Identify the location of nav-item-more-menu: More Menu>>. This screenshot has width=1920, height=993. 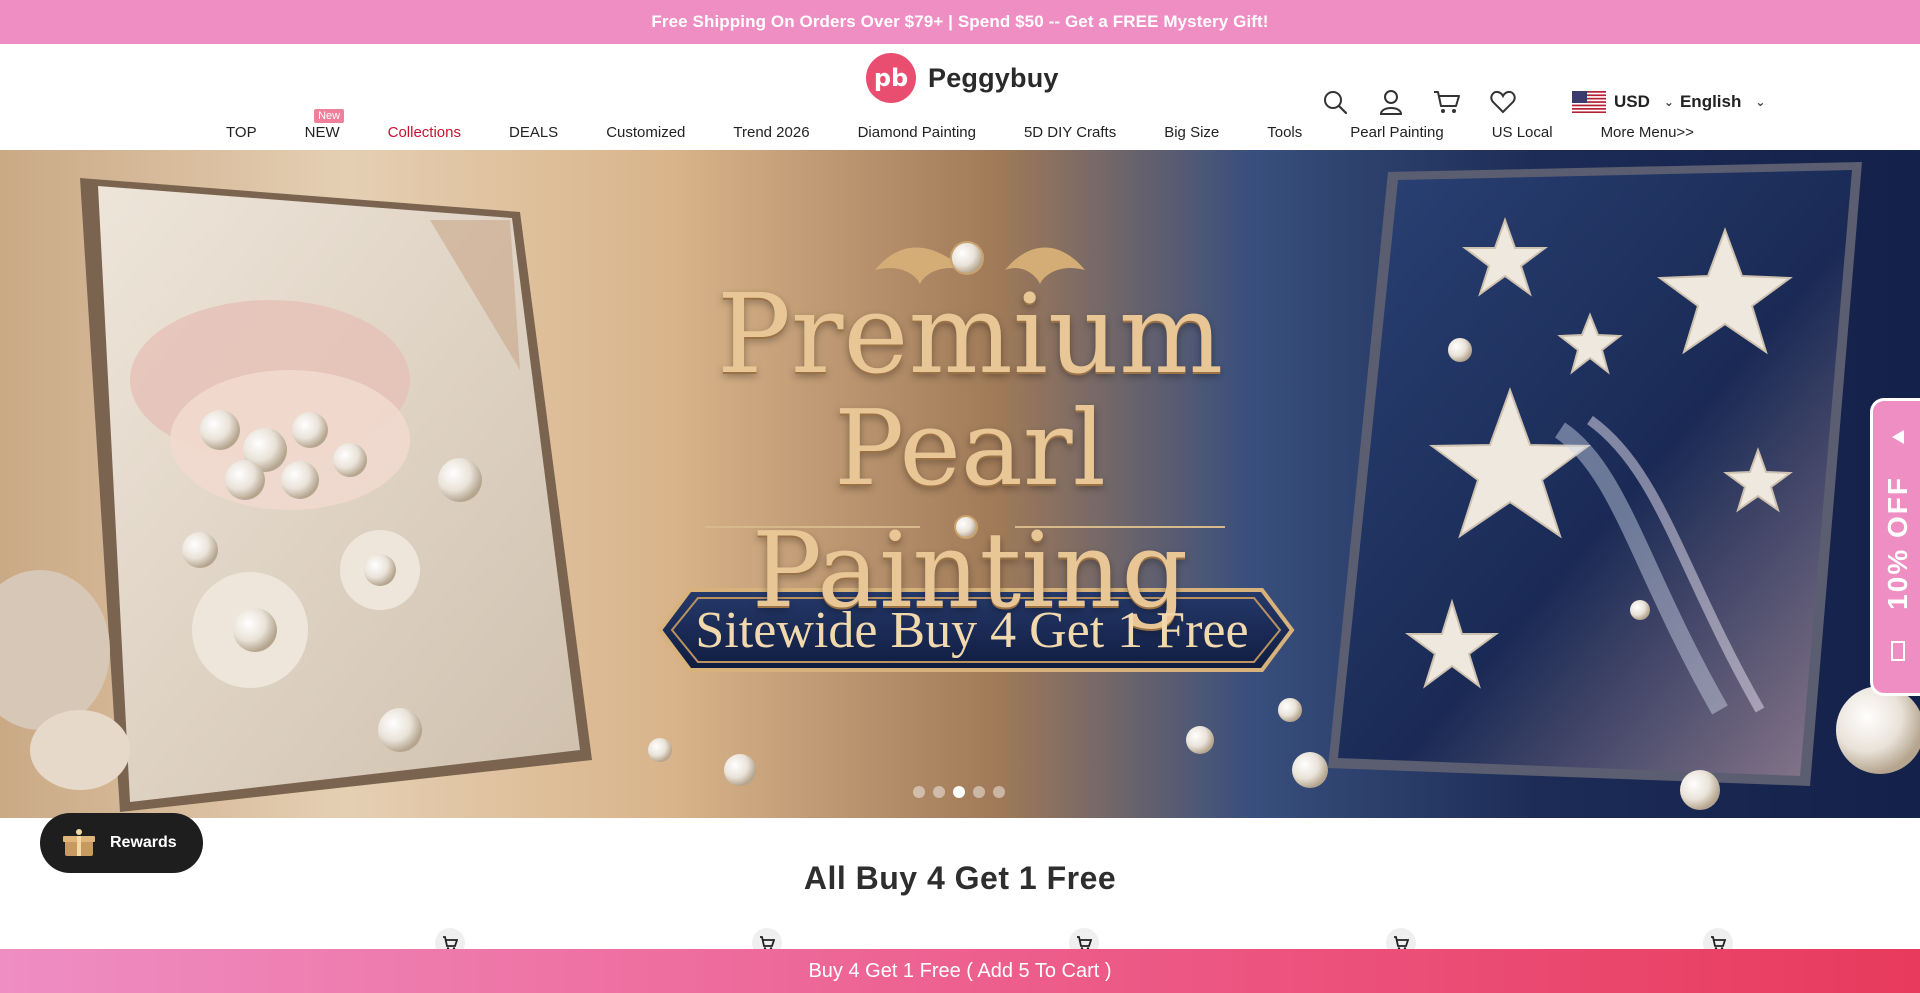
(1647, 132).